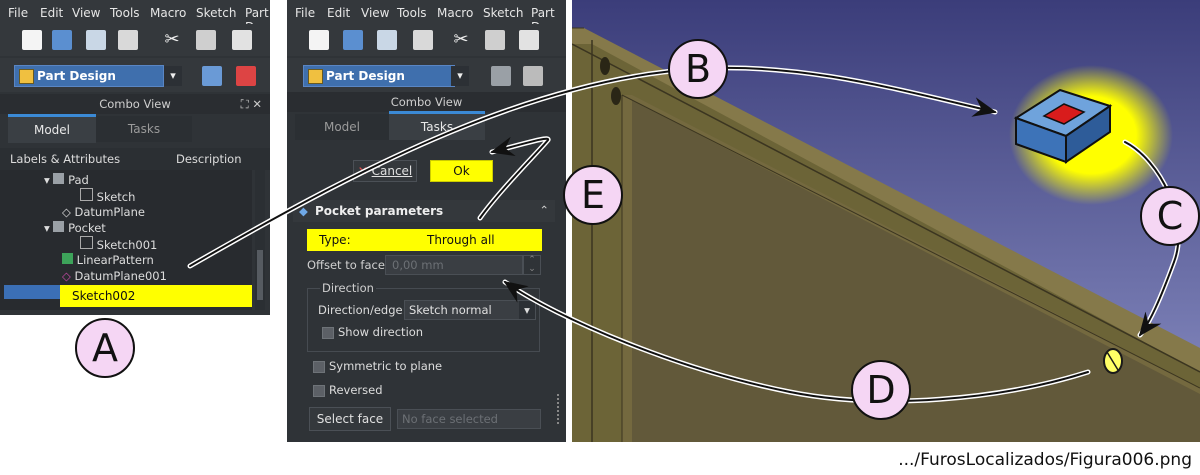 The image size is (1200, 475). What do you see at coordinates (593, 195) in the screenshot?
I see `marker-e: E` at bounding box center [593, 195].